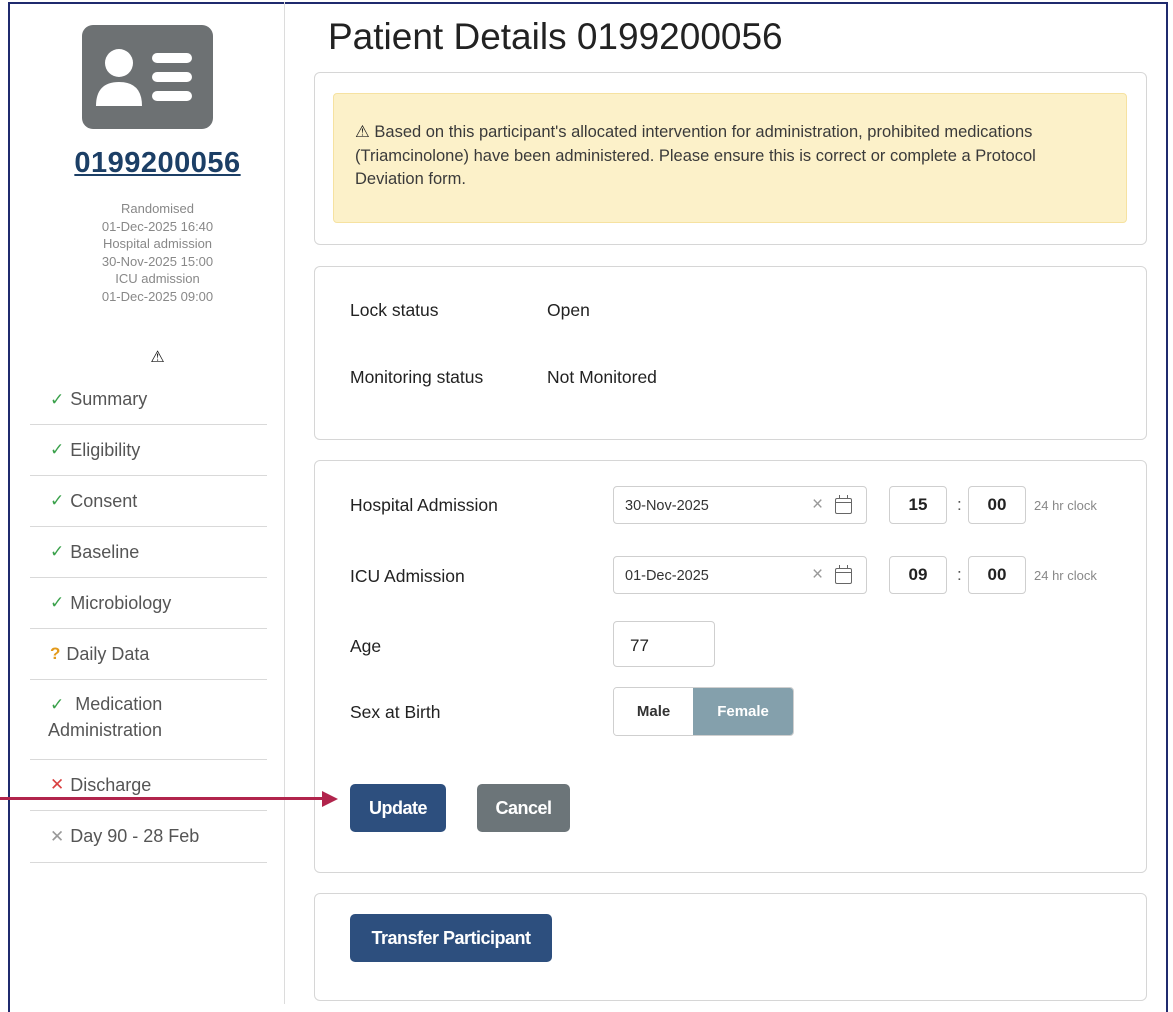  What do you see at coordinates (330, 799) in the screenshot?
I see `annotation-arrow-head` at bounding box center [330, 799].